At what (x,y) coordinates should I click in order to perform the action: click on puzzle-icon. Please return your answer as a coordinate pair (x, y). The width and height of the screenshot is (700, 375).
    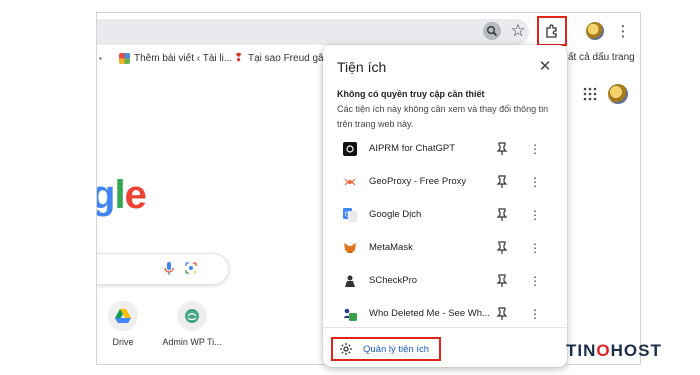
    Looking at the image, I should click on (551, 31).